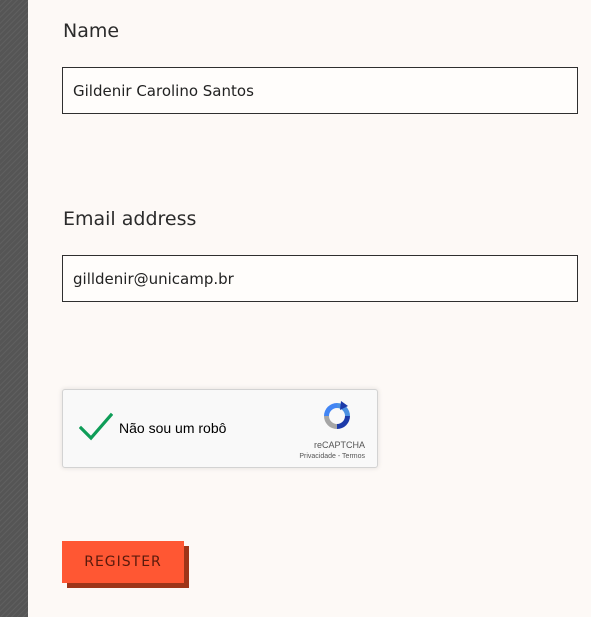 This screenshot has height=617, width=591. What do you see at coordinates (353, 456) in the screenshot?
I see `terms-link: Termos` at bounding box center [353, 456].